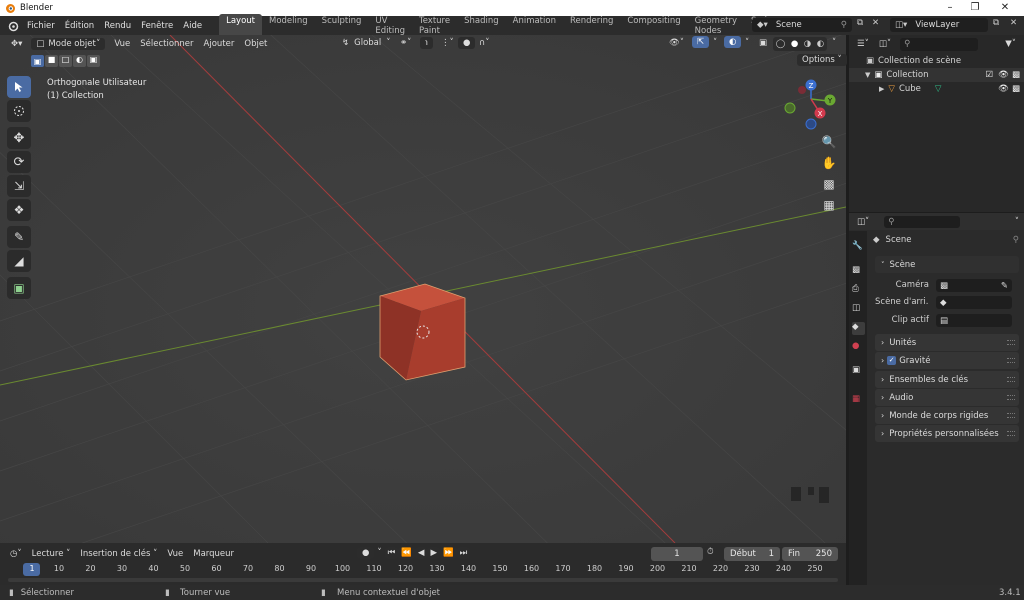 The image size is (1024, 600). Describe the element at coordinates (829, 142) in the screenshot. I see `zoom-view-button: 🔍` at that location.